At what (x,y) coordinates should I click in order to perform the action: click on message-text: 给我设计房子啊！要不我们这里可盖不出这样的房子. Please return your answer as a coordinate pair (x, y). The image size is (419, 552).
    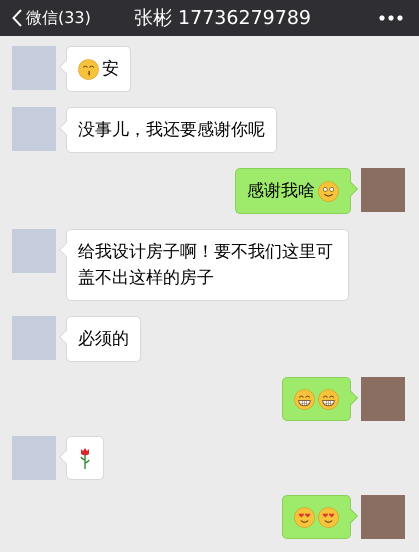
    Looking at the image, I should click on (206, 265).